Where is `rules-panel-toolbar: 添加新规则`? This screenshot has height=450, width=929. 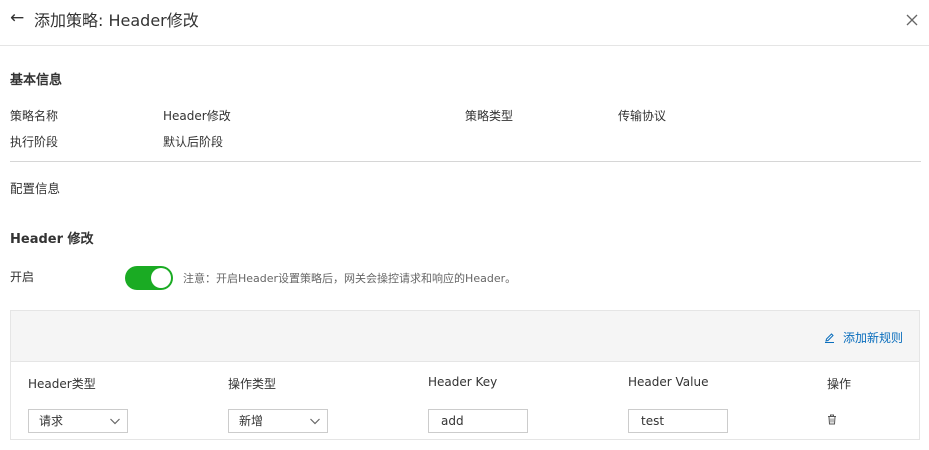
rules-panel-toolbar: 添加新规则 is located at coordinates (465, 336).